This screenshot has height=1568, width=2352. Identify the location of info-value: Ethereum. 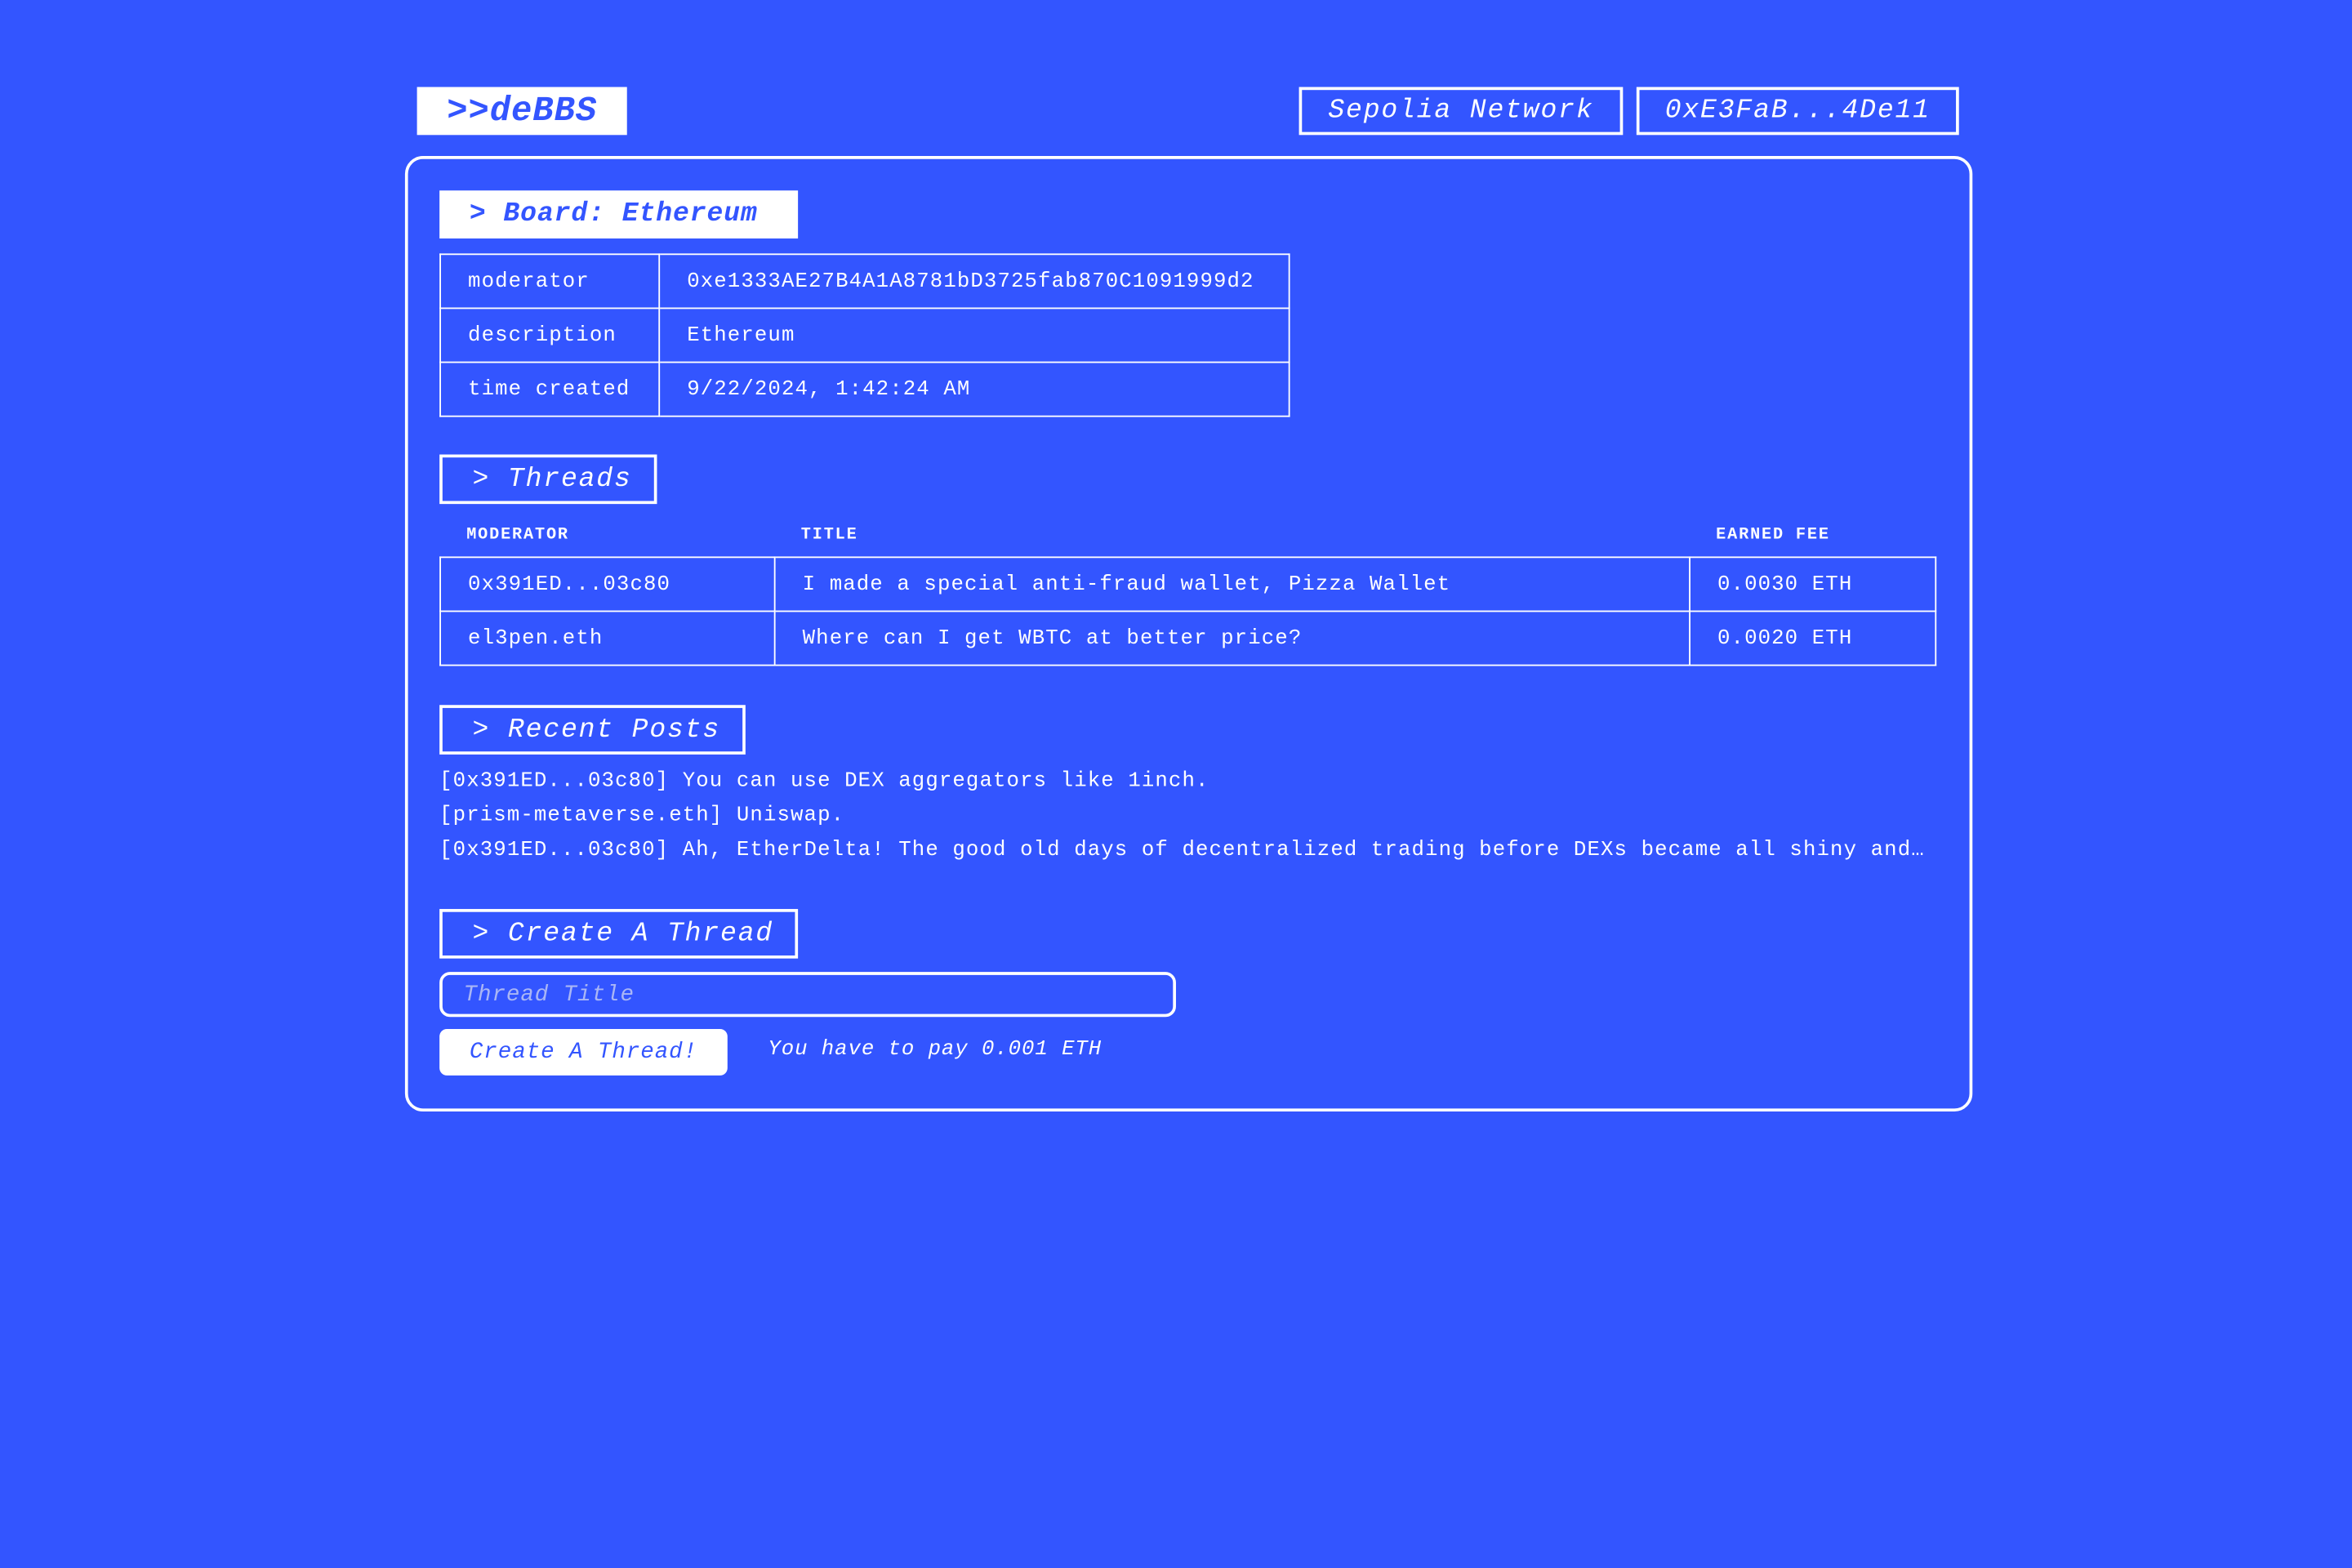
(974, 335).